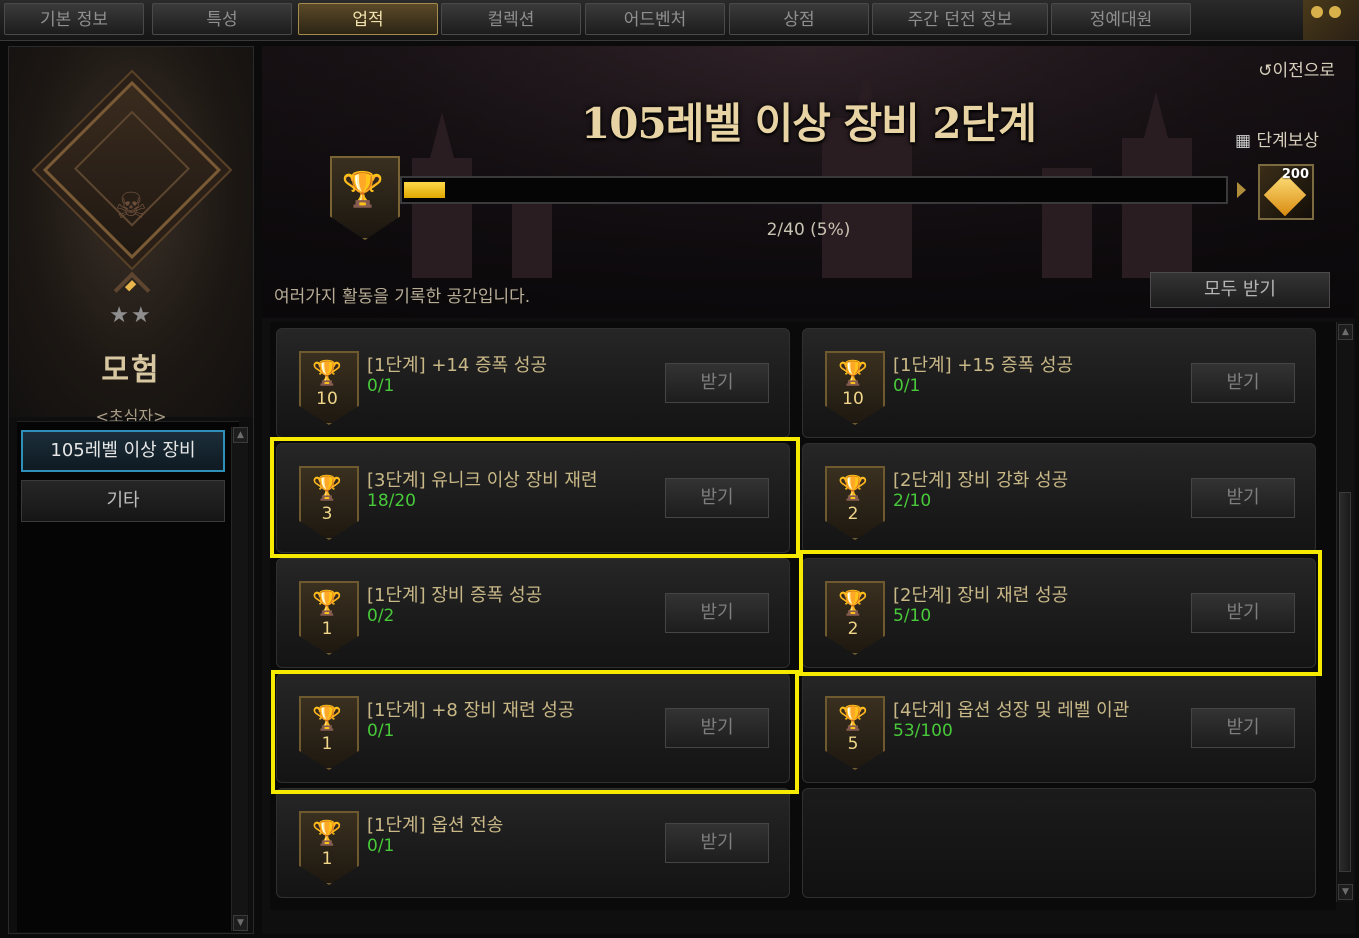 The height and width of the screenshot is (938, 1359). Describe the element at coordinates (1286, 192) in the screenshot. I see `stage-reward-item: 200` at that location.